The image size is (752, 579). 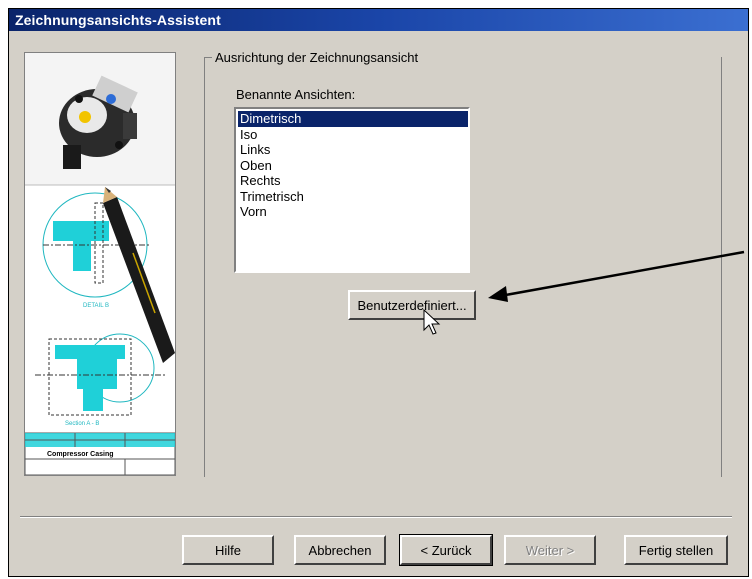 What do you see at coordinates (228, 550) in the screenshot?
I see `help-button: Hilfe` at bounding box center [228, 550].